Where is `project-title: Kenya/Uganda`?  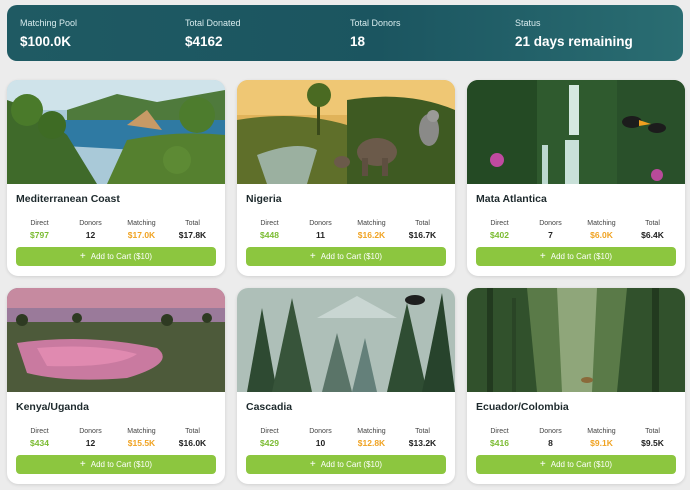 project-title: Kenya/Uganda is located at coordinates (52, 407).